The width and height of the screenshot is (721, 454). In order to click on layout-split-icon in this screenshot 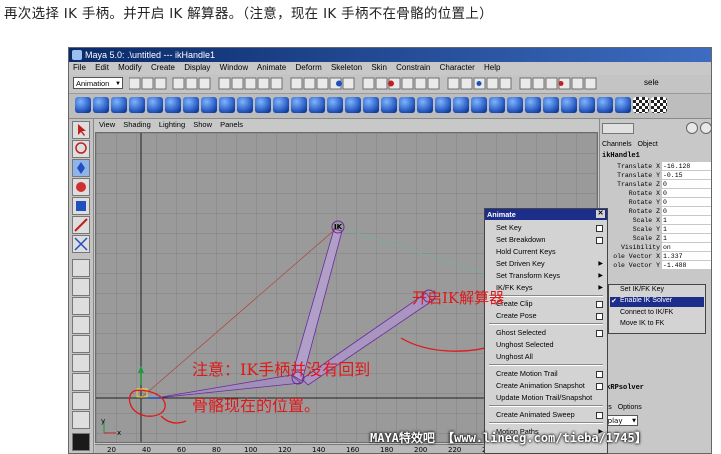, I will do `click(81, 344)`.